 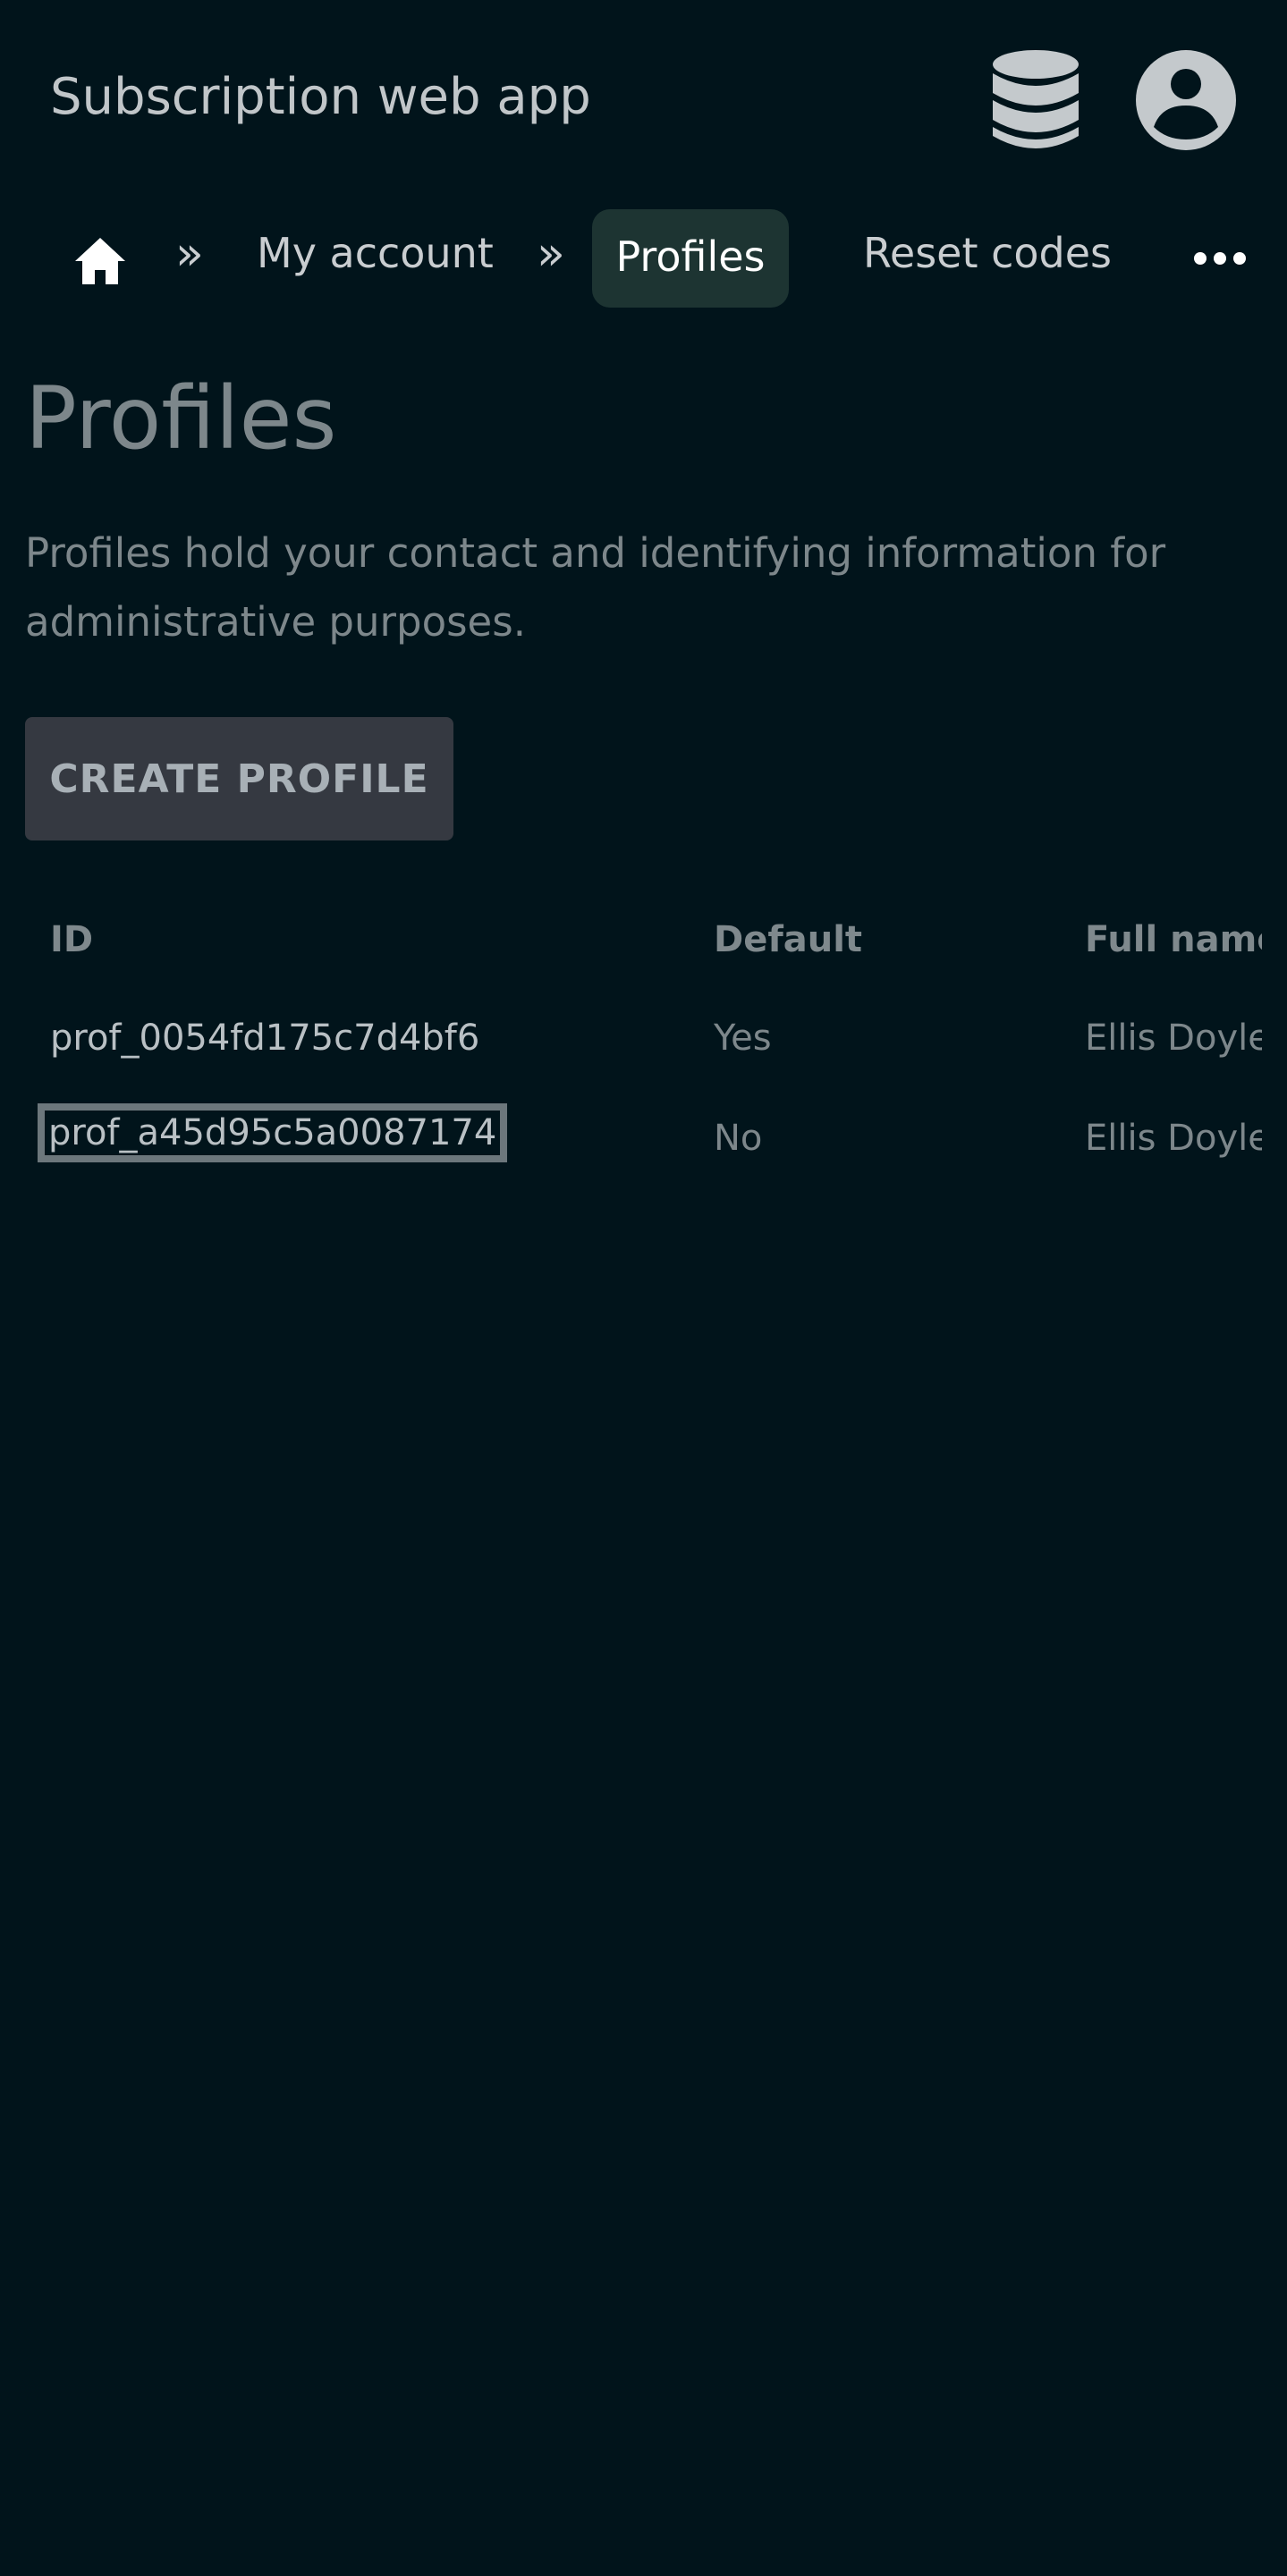 What do you see at coordinates (320, 97) in the screenshot?
I see `app-title: Subscription web app` at bounding box center [320, 97].